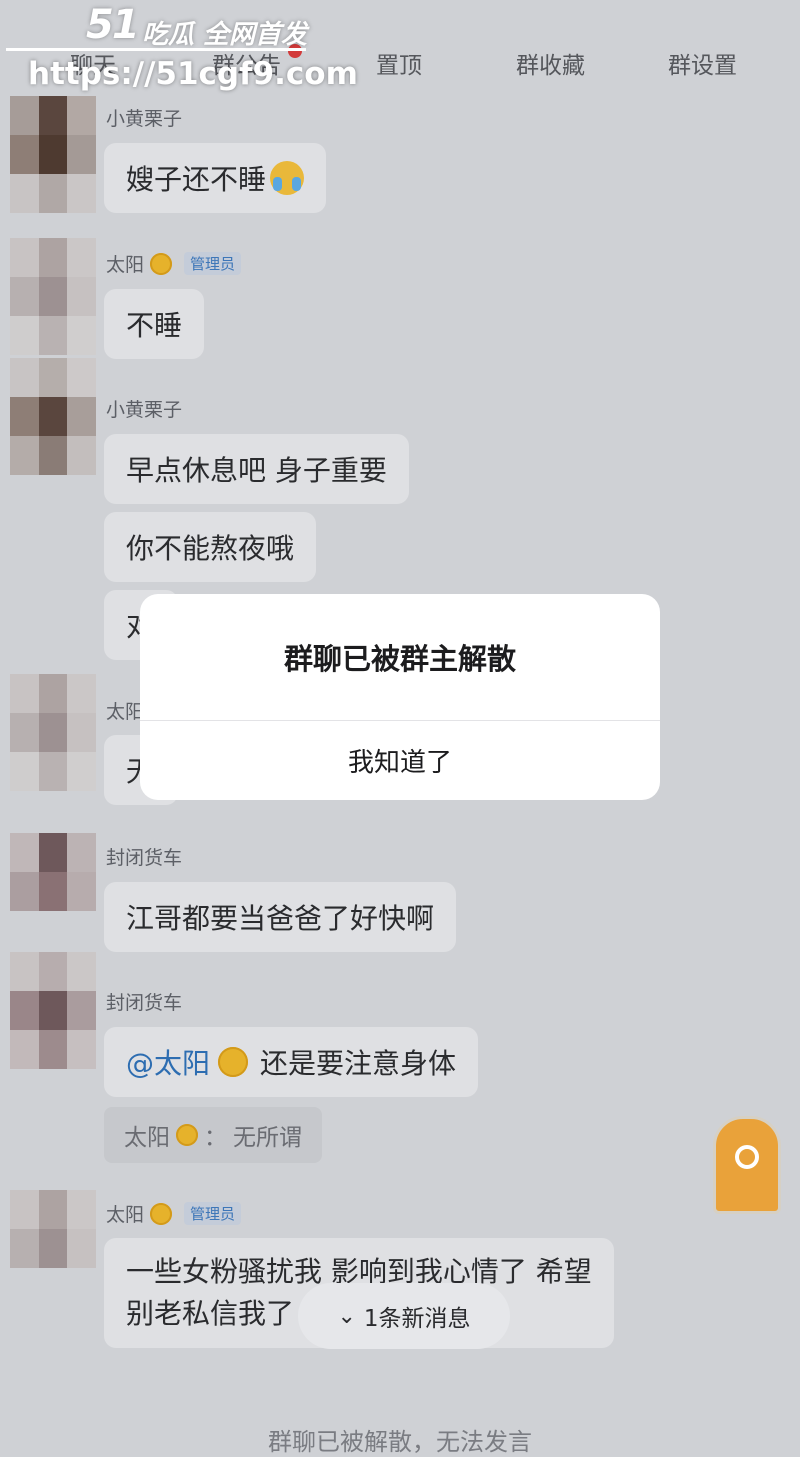  What do you see at coordinates (154, 324) in the screenshot?
I see `message-bubble: 不睡` at bounding box center [154, 324].